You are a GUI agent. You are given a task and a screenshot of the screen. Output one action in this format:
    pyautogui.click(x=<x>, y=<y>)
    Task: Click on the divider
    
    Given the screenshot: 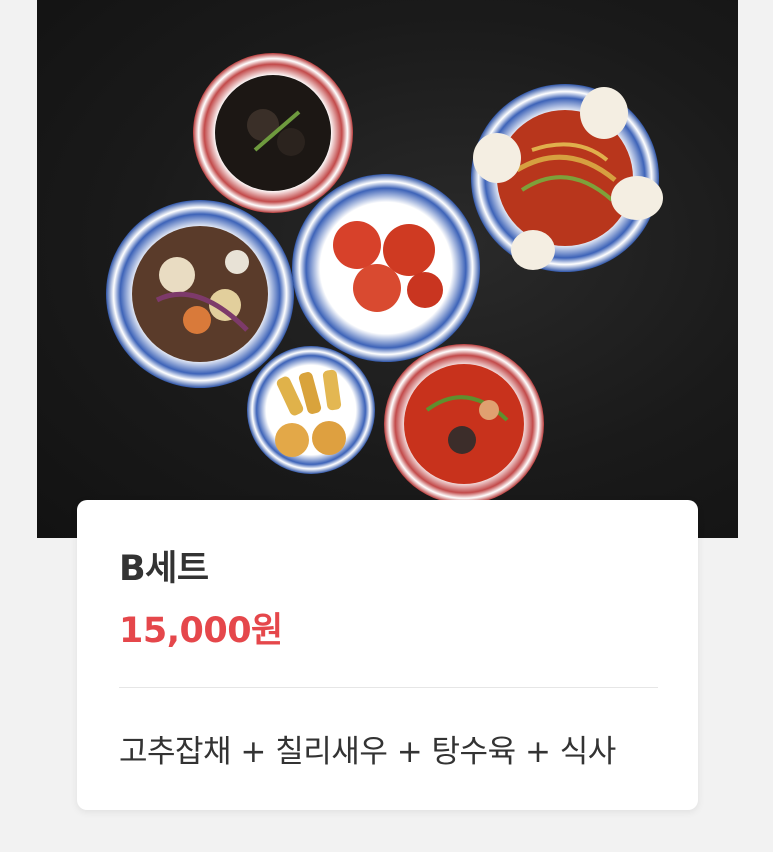 What is the action you would take?
    pyautogui.click(x=388, y=687)
    